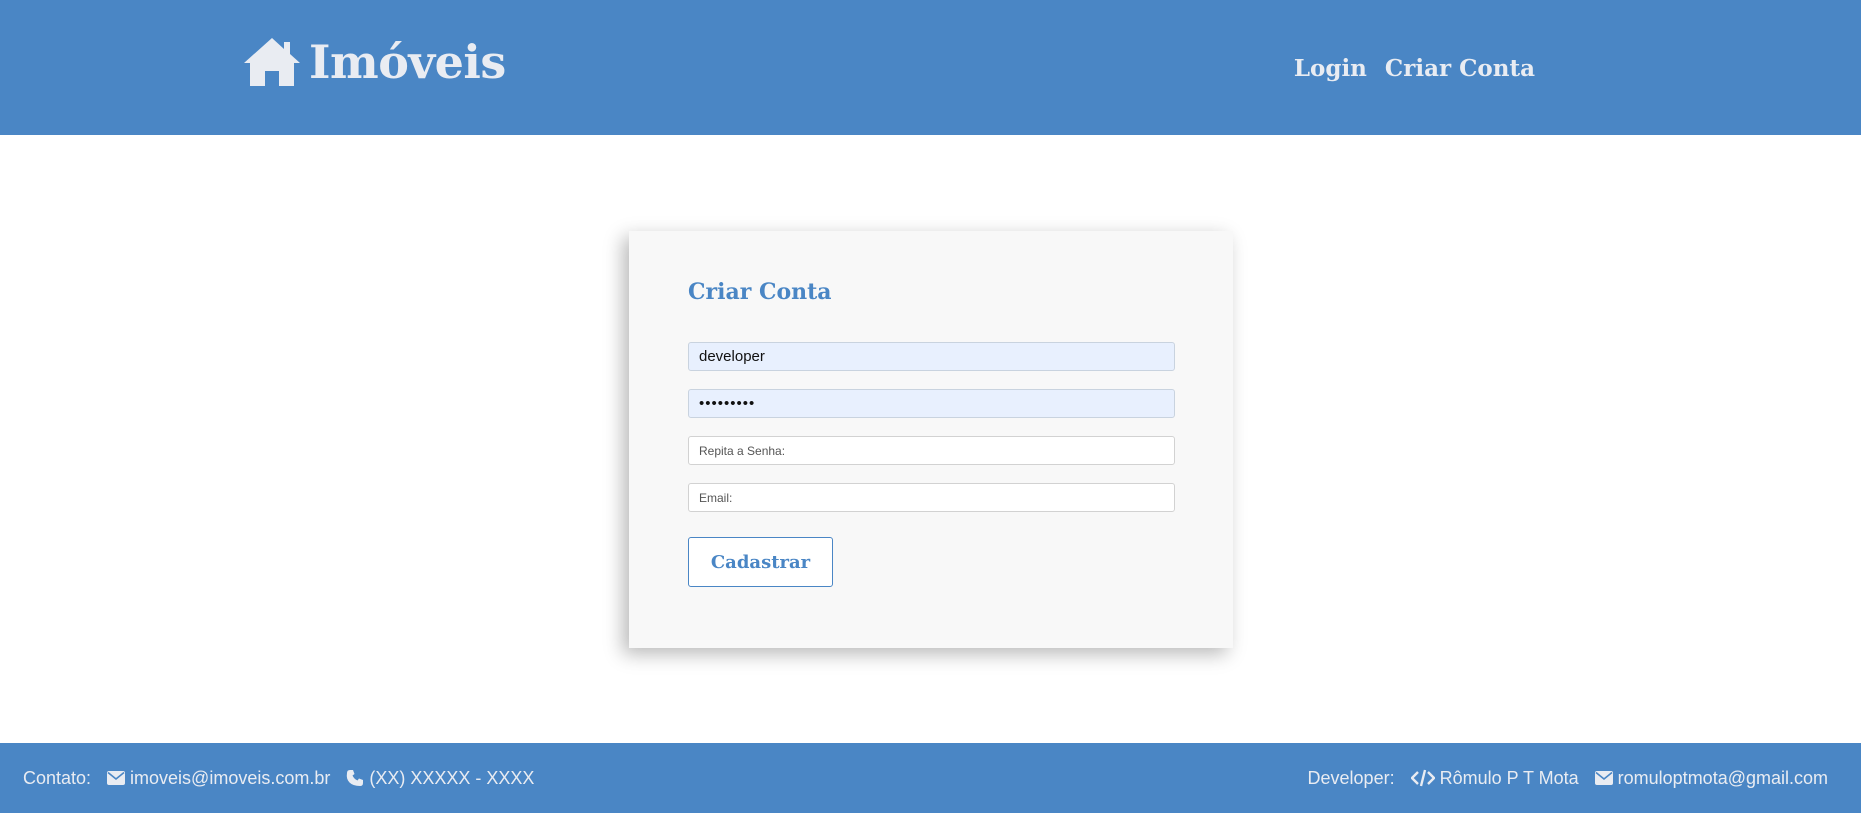 The image size is (1861, 813). Describe the element at coordinates (931, 403) in the screenshot. I see `password-field` at that location.